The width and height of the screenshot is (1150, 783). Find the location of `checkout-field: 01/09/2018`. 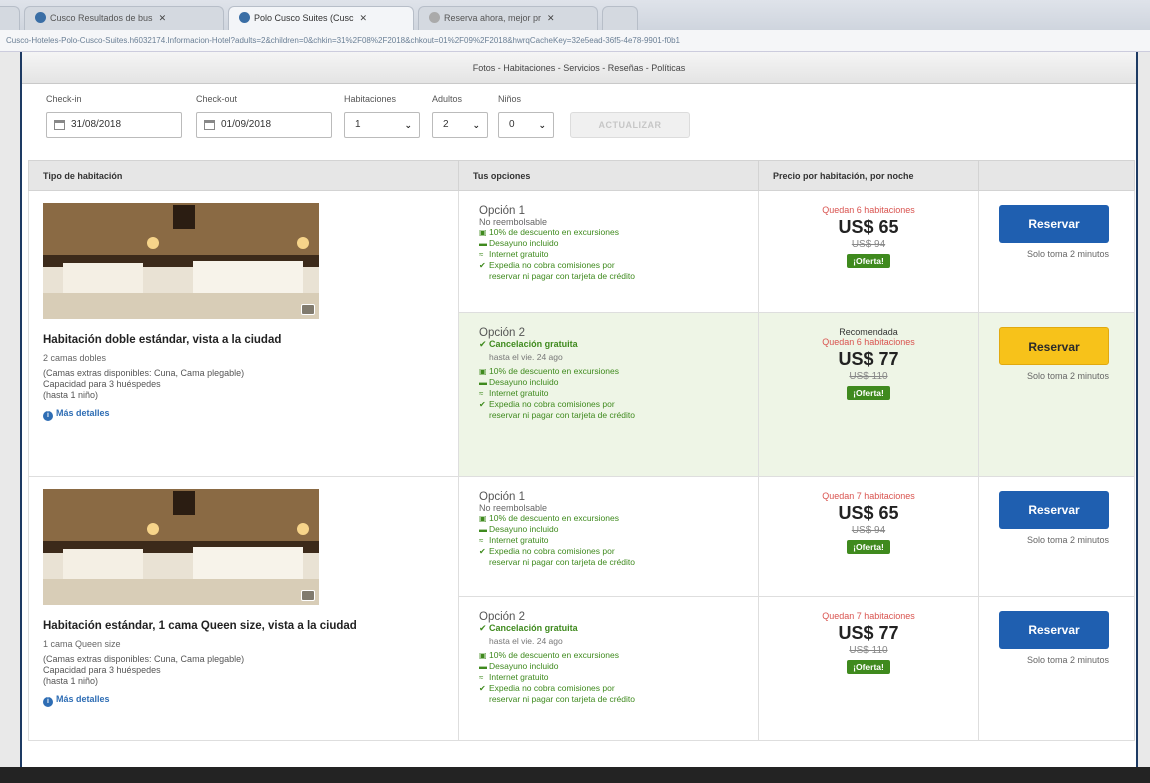

checkout-field: 01/09/2018 is located at coordinates (264, 125).